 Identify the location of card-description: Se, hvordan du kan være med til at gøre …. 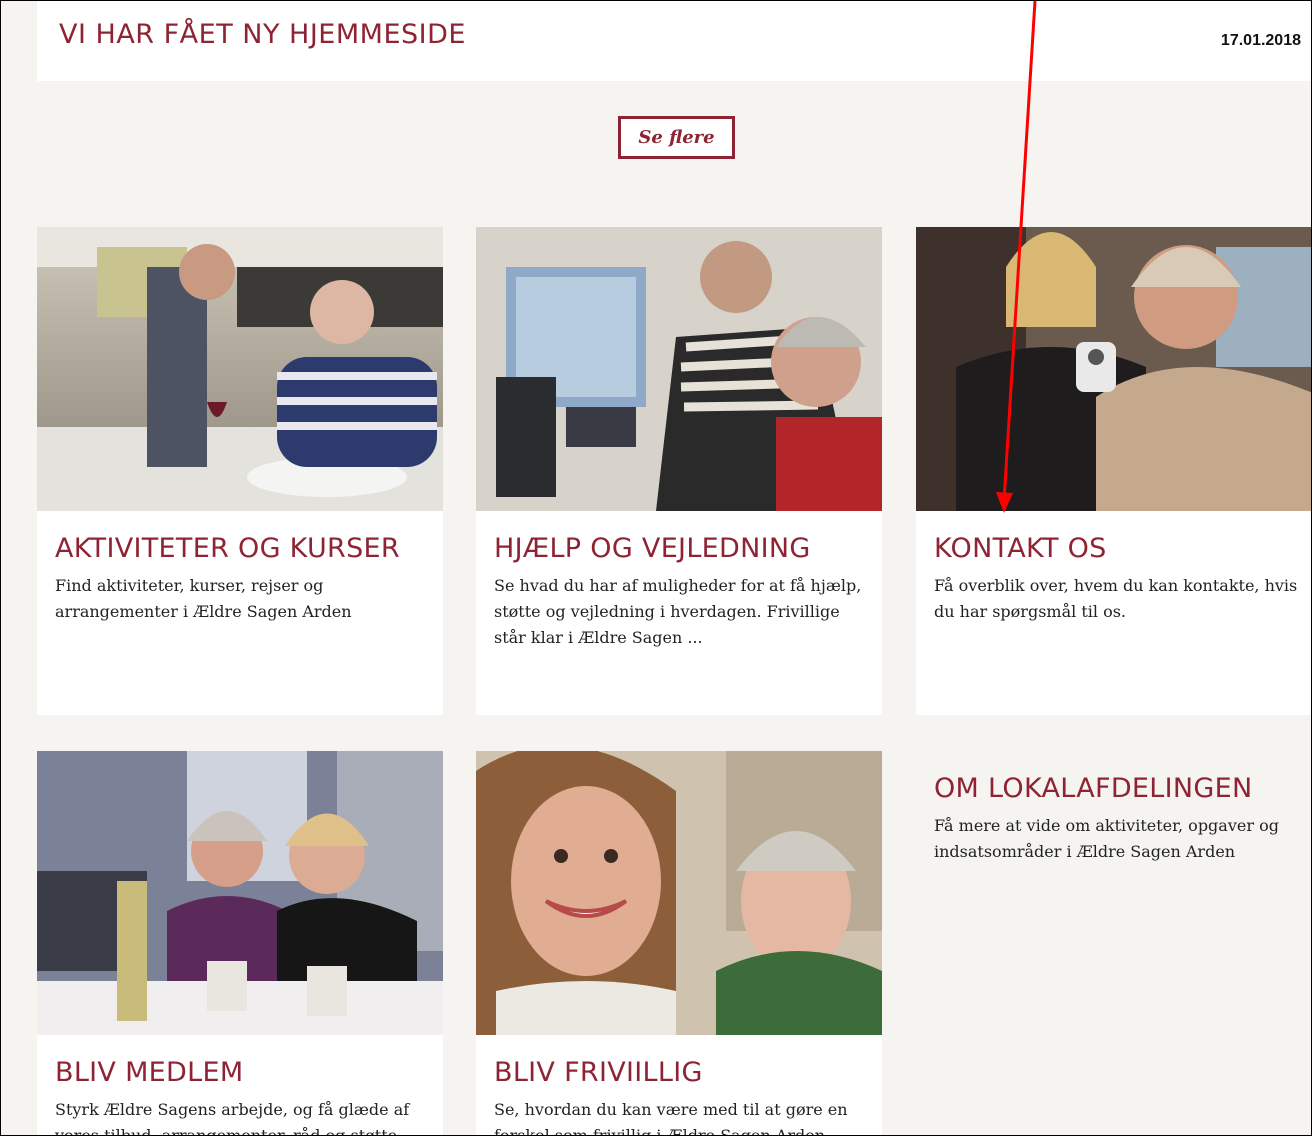
(671, 1118).